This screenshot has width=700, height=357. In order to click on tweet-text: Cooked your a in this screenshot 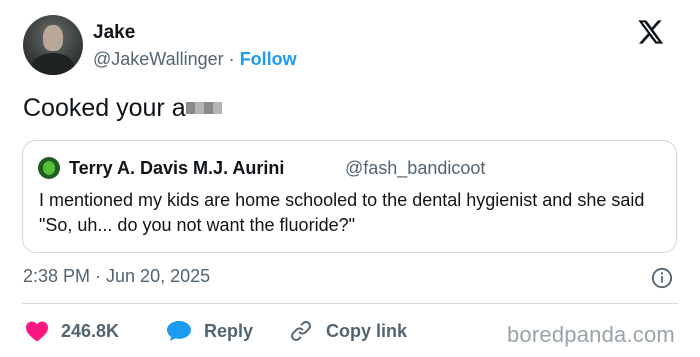, I will do `click(122, 108)`.